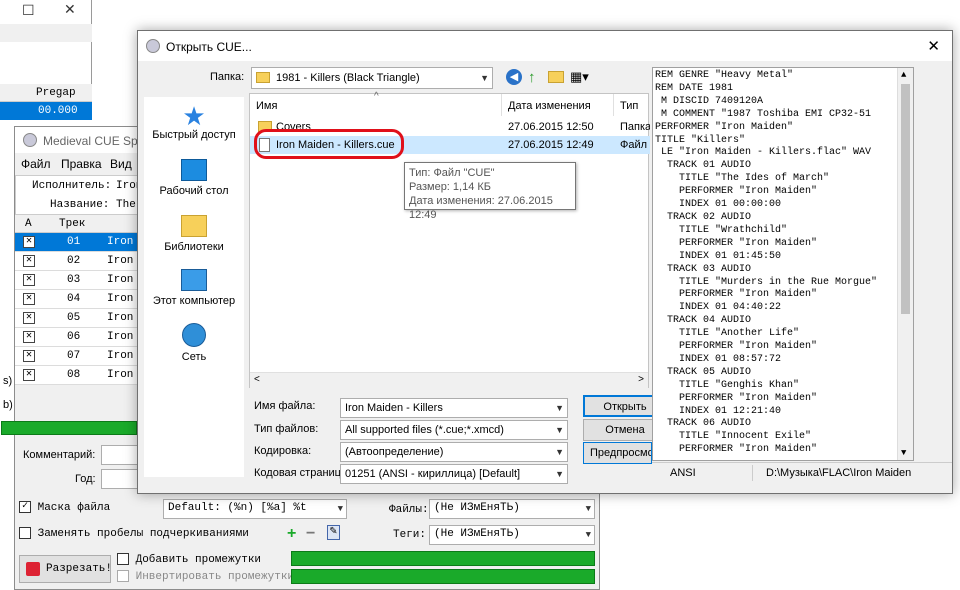  Describe the element at coordinates (372, 78) in the screenshot. I see `folder-select: 1981 - Killers (Black Triangle) ▼` at that location.